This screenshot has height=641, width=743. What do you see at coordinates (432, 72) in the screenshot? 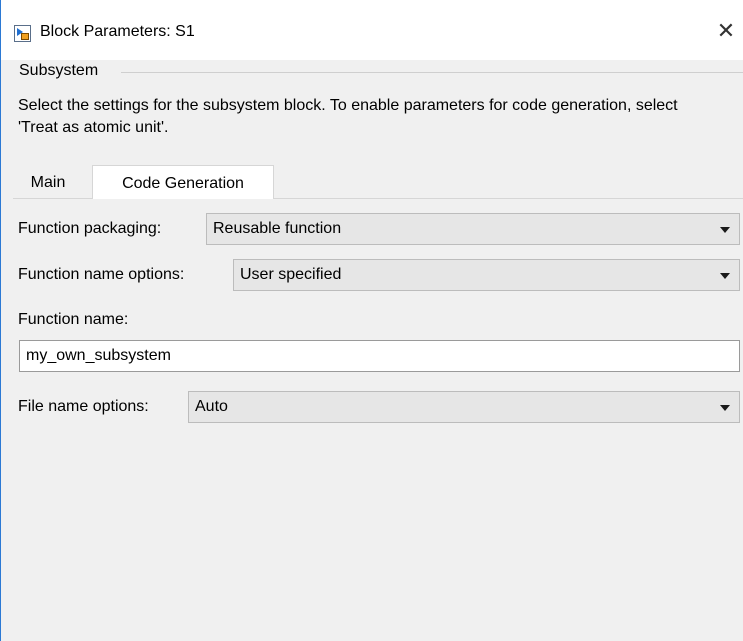
I see `group-divider` at bounding box center [432, 72].